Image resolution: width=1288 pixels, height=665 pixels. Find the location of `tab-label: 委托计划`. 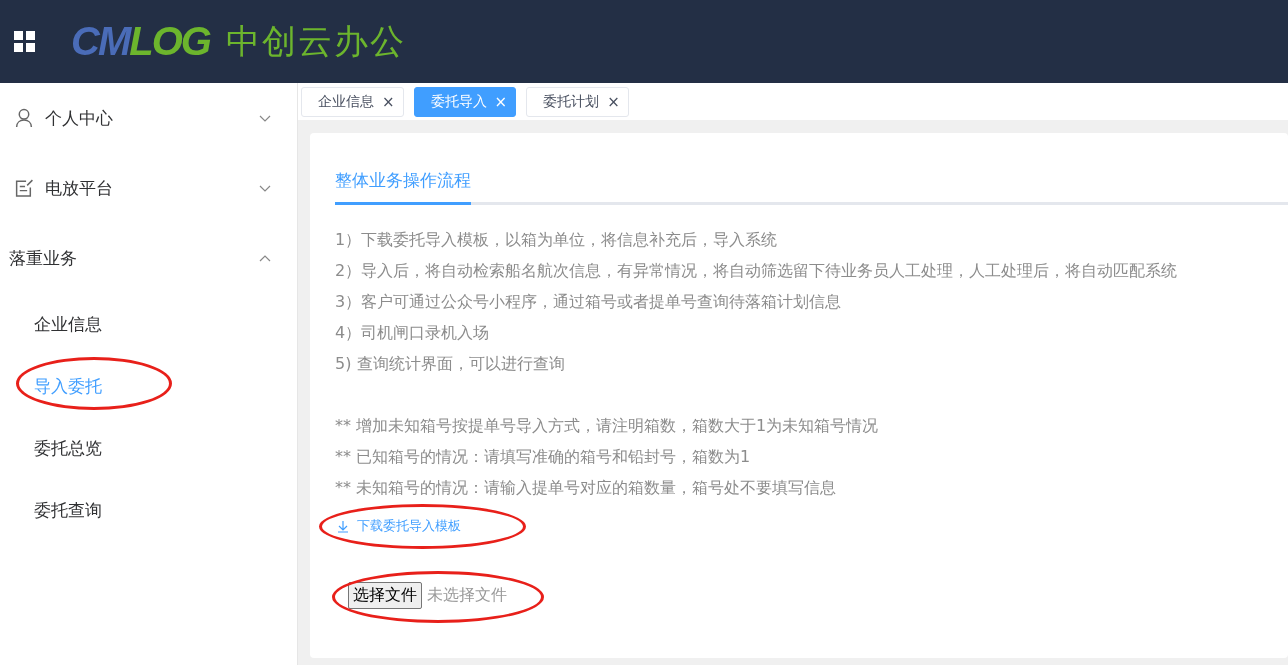

tab-label: 委托计划 is located at coordinates (571, 101).